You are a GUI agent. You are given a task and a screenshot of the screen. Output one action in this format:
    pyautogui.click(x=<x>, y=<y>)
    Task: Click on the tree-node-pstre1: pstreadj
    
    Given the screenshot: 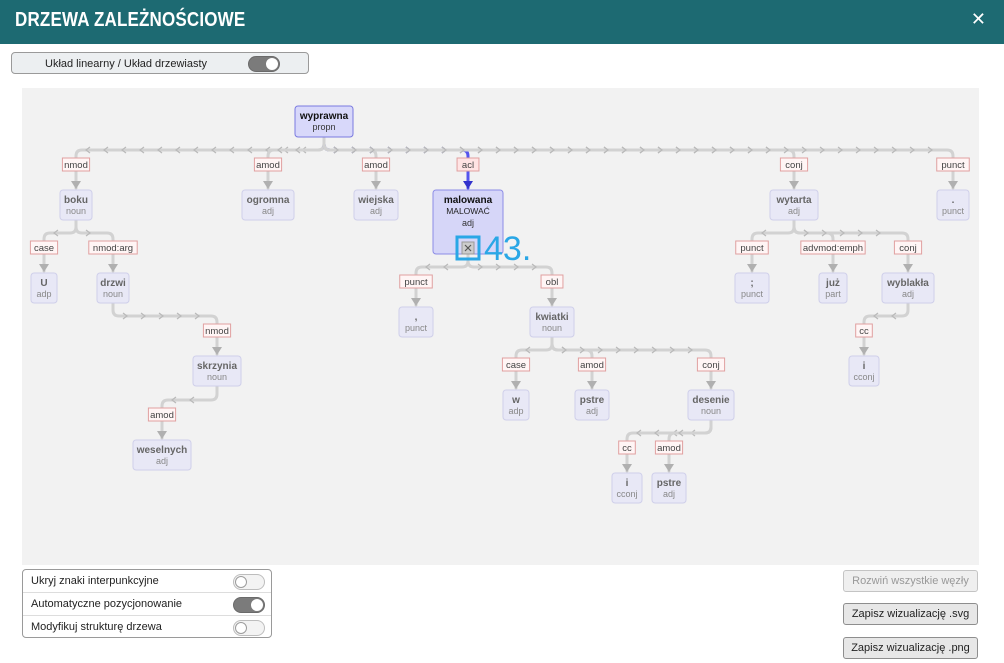 What is the action you would take?
    pyautogui.click(x=592, y=405)
    